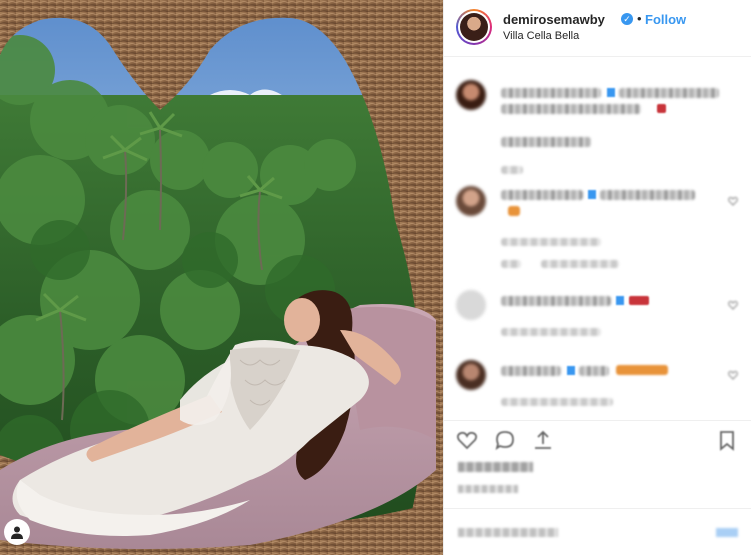 Image resolution: width=751 pixels, height=555 pixels. I want to click on comment-time, so click(512, 170).